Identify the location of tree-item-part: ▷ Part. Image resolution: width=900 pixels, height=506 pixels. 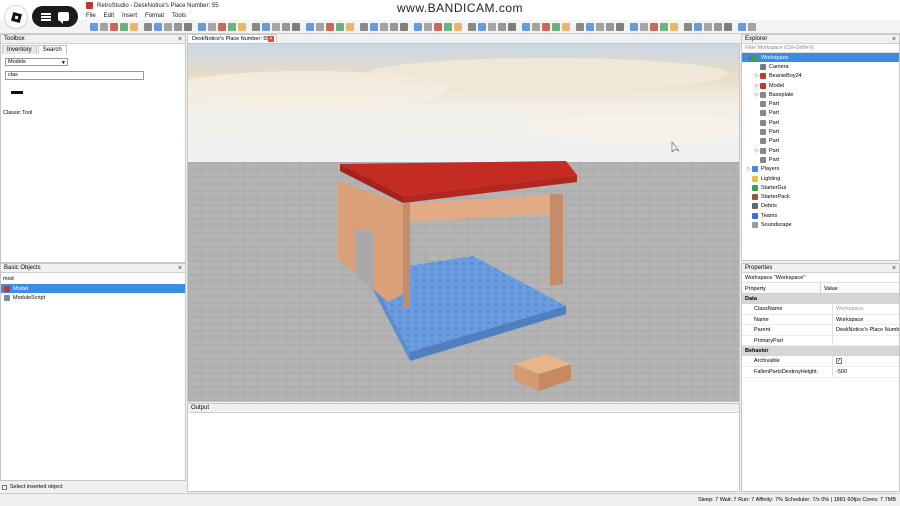
(820, 150).